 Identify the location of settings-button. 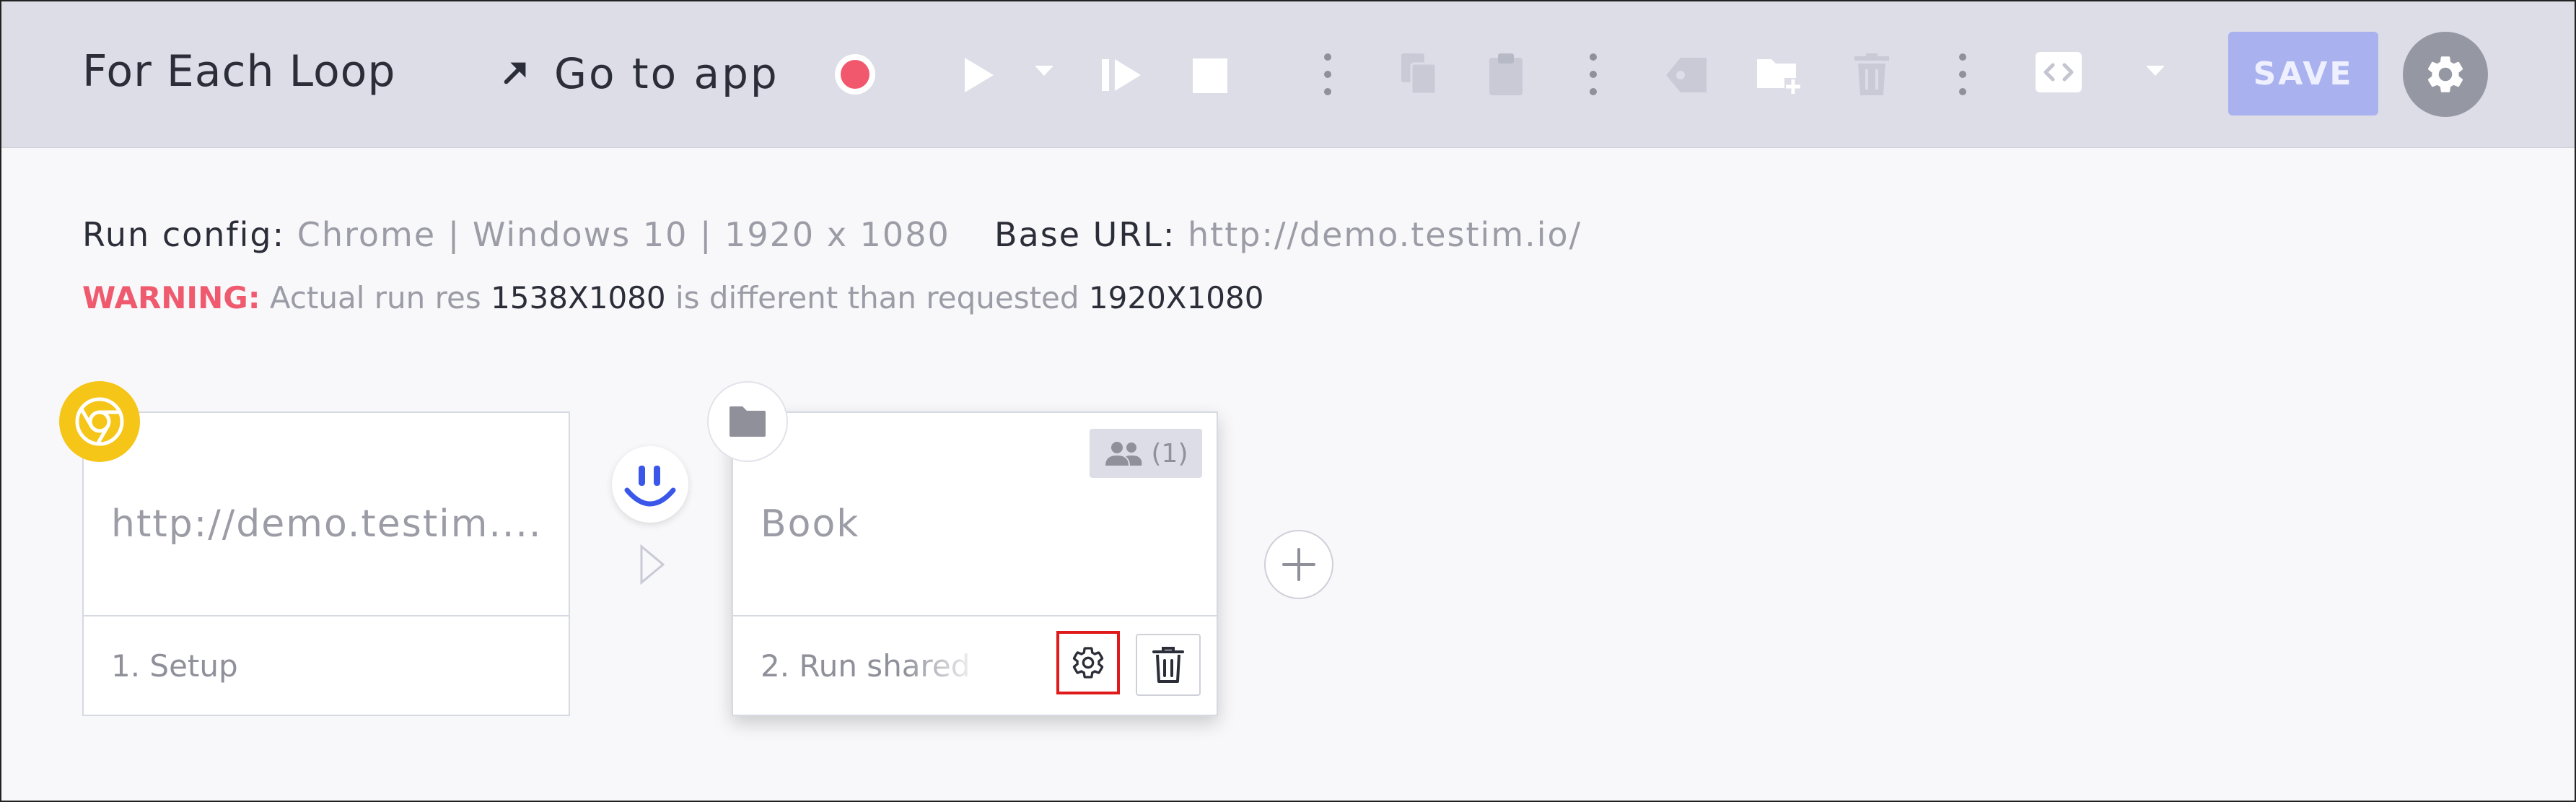
(2445, 74).